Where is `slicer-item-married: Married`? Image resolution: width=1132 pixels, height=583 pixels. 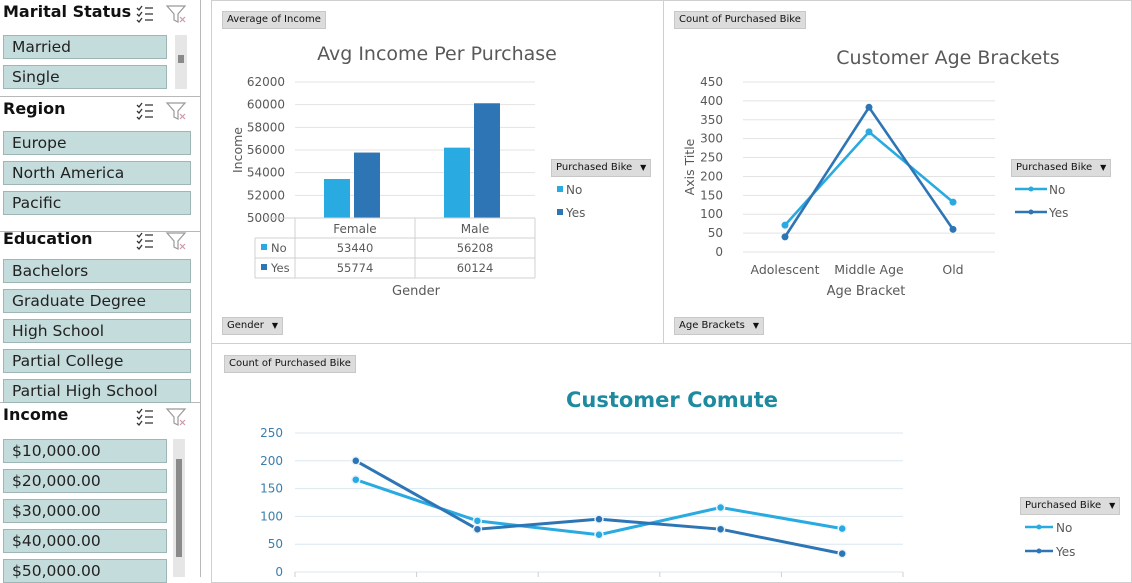
slicer-item-married: Married is located at coordinates (85, 47).